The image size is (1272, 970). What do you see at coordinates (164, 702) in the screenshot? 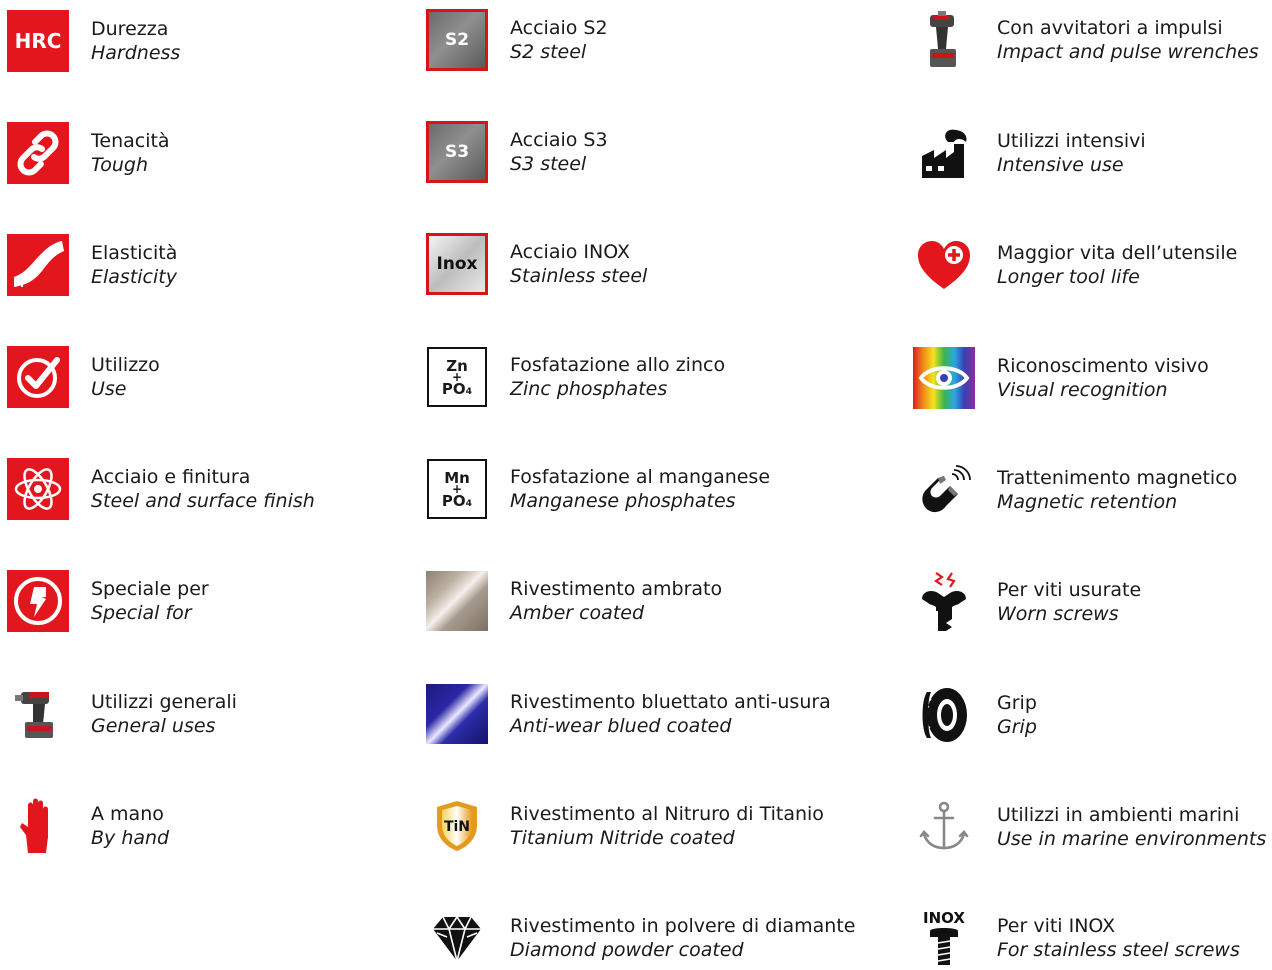
I see `legend-label: Utilizzi generali` at bounding box center [164, 702].